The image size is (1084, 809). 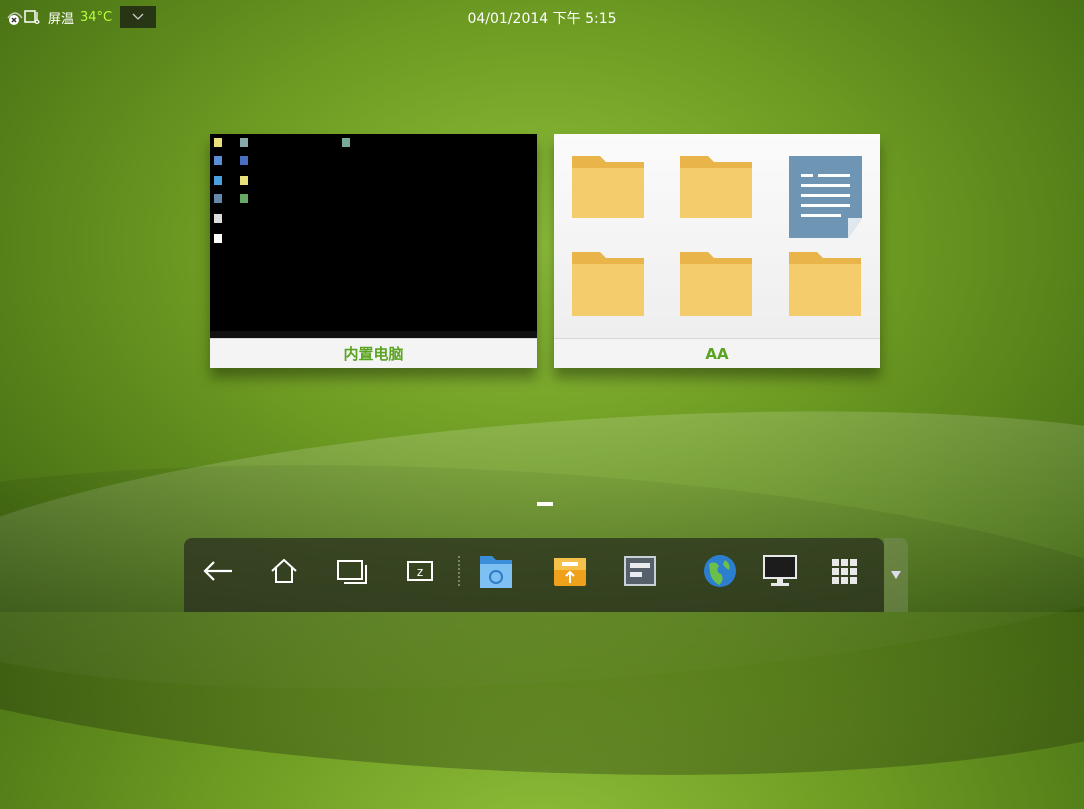 I want to click on card-label: 内置电脑, so click(x=373, y=353).